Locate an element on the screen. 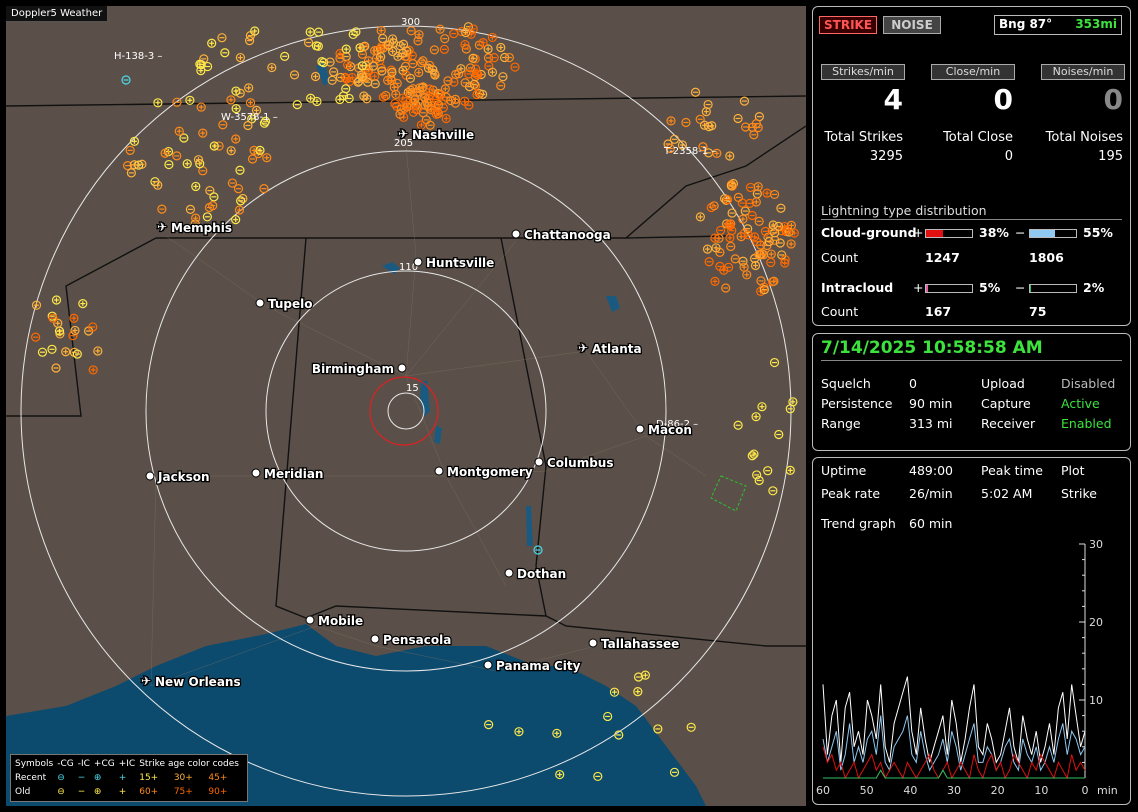 The width and height of the screenshot is (1138, 812). cg-neg-count: 1806 is located at coordinates (1046, 257).